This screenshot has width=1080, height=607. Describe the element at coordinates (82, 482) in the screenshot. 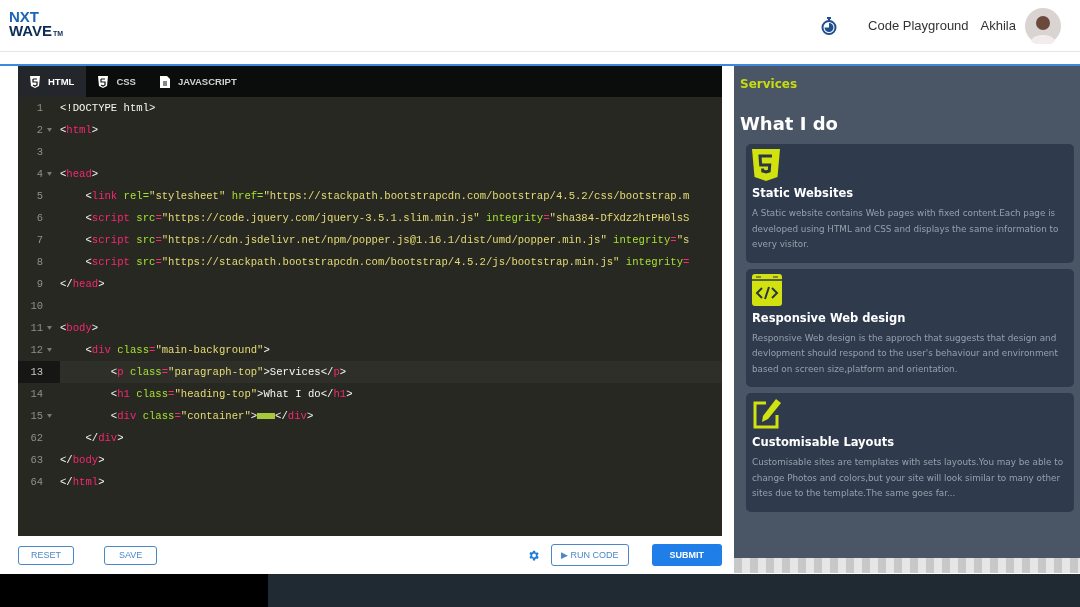

I see `code-line: </html>` at that location.